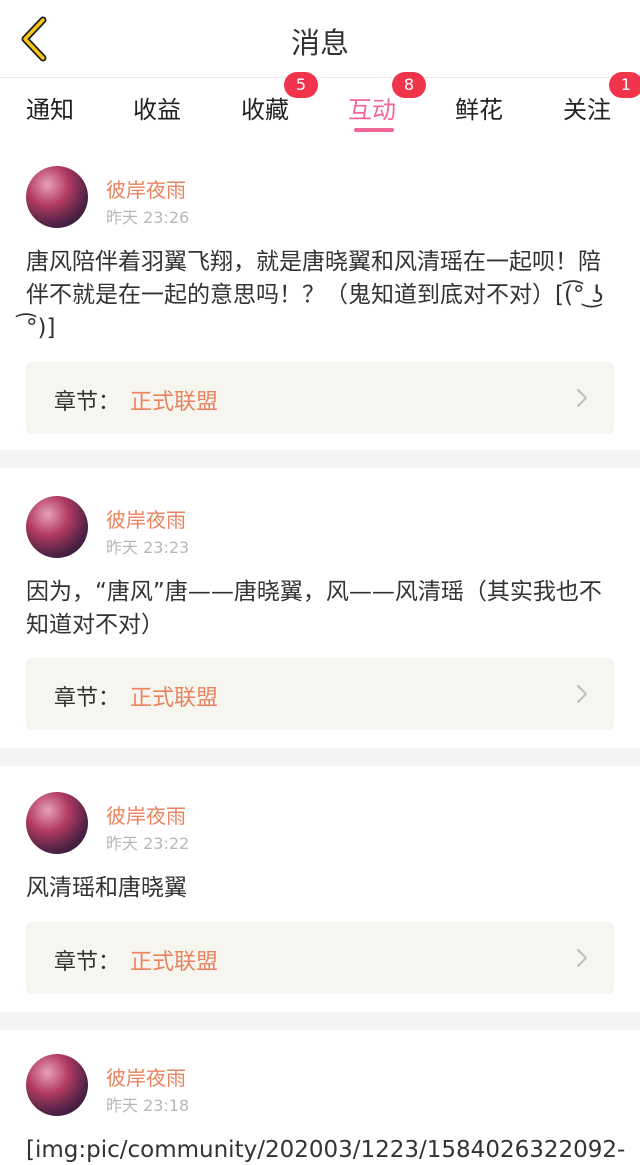 Image resolution: width=640 pixels, height=1165 pixels. What do you see at coordinates (265, 110) in the screenshot?
I see `tab-label: 收藏` at bounding box center [265, 110].